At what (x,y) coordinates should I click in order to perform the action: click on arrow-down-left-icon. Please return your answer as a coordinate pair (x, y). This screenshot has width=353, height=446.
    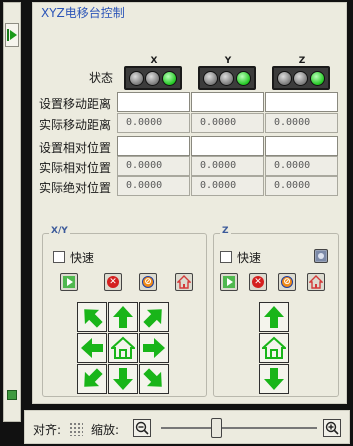
    Looking at the image, I should click on (93, 377).